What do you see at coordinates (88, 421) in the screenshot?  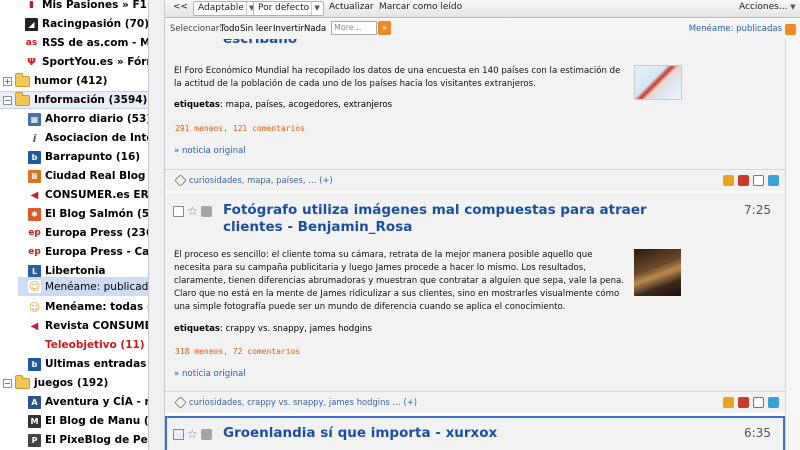 I see `sidebar-item-blog-manu: M El Blog de Manu (11)` at bounding box center [88, 421].